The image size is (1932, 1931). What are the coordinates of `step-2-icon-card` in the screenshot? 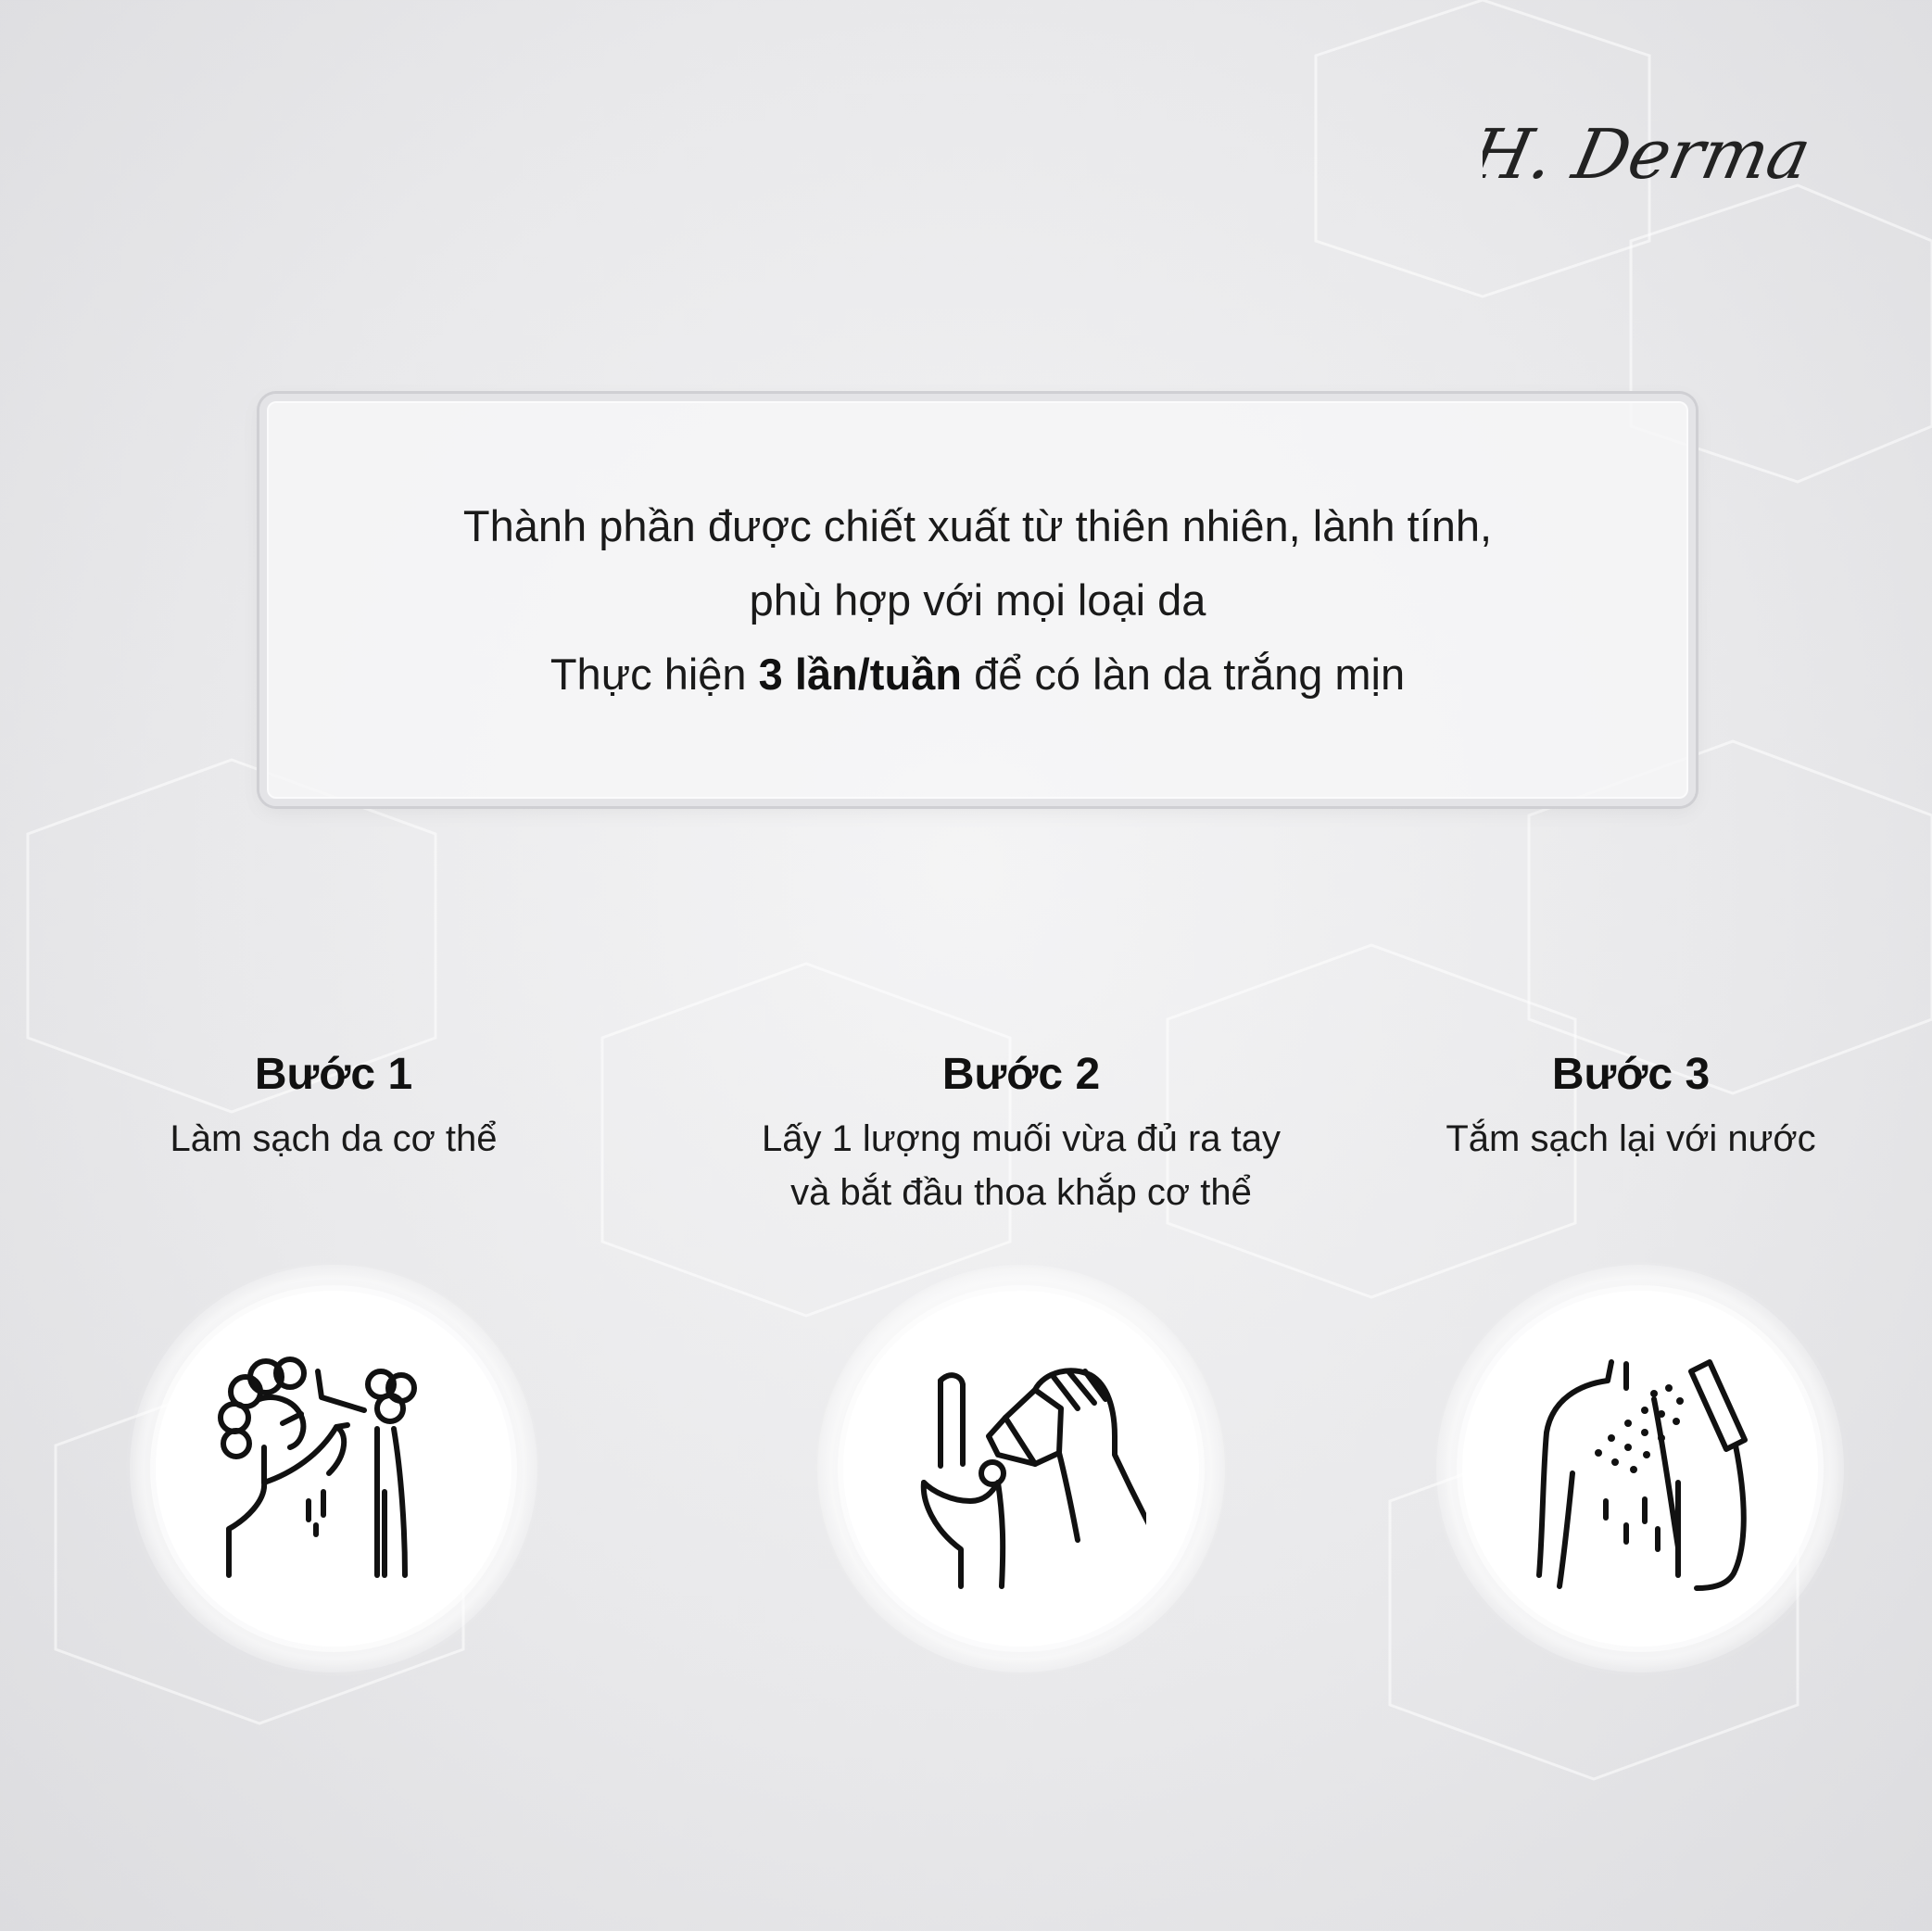 It's located at (1021, 1469).